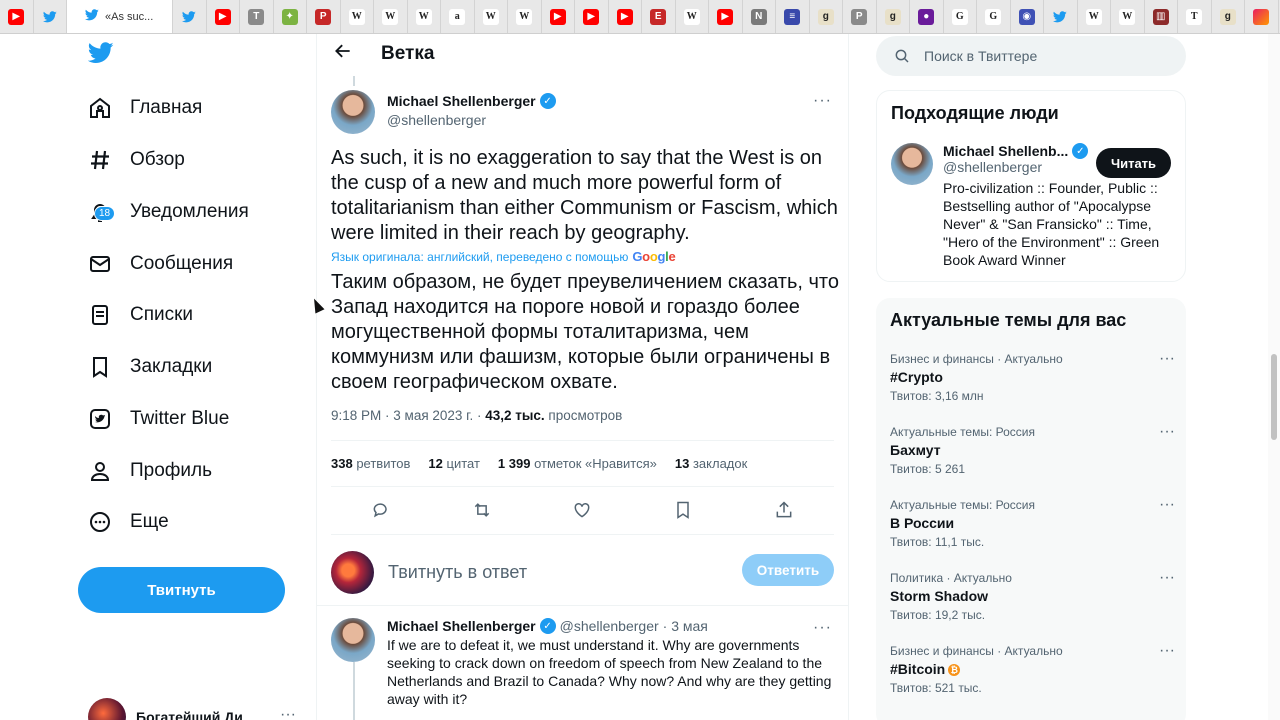 This screenshot has width=1280, height=720. What do you see at coordinates (181, 590) in the screenshot?
I see `tweet-button: Твитнуть` at bounding box center [181, 590].